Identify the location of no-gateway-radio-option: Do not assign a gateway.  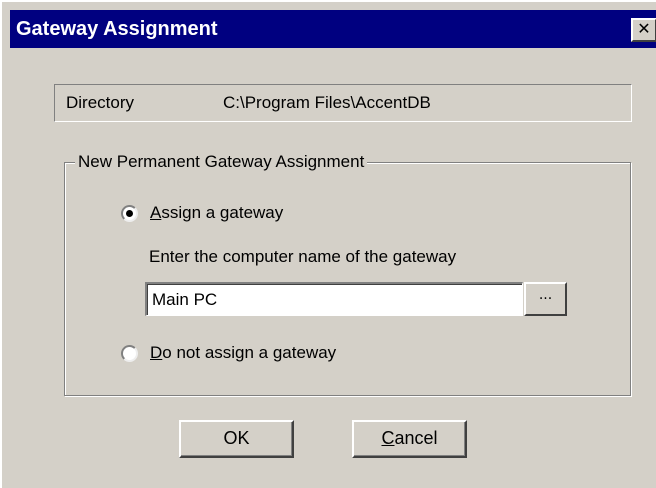
(228, 353).